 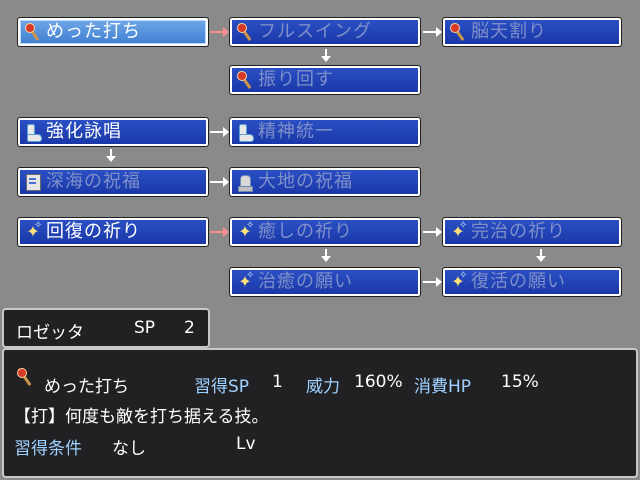 I want to click on skill-node-fukkatsu-no-negai: 復活の願い, so click(x=532, y=281).